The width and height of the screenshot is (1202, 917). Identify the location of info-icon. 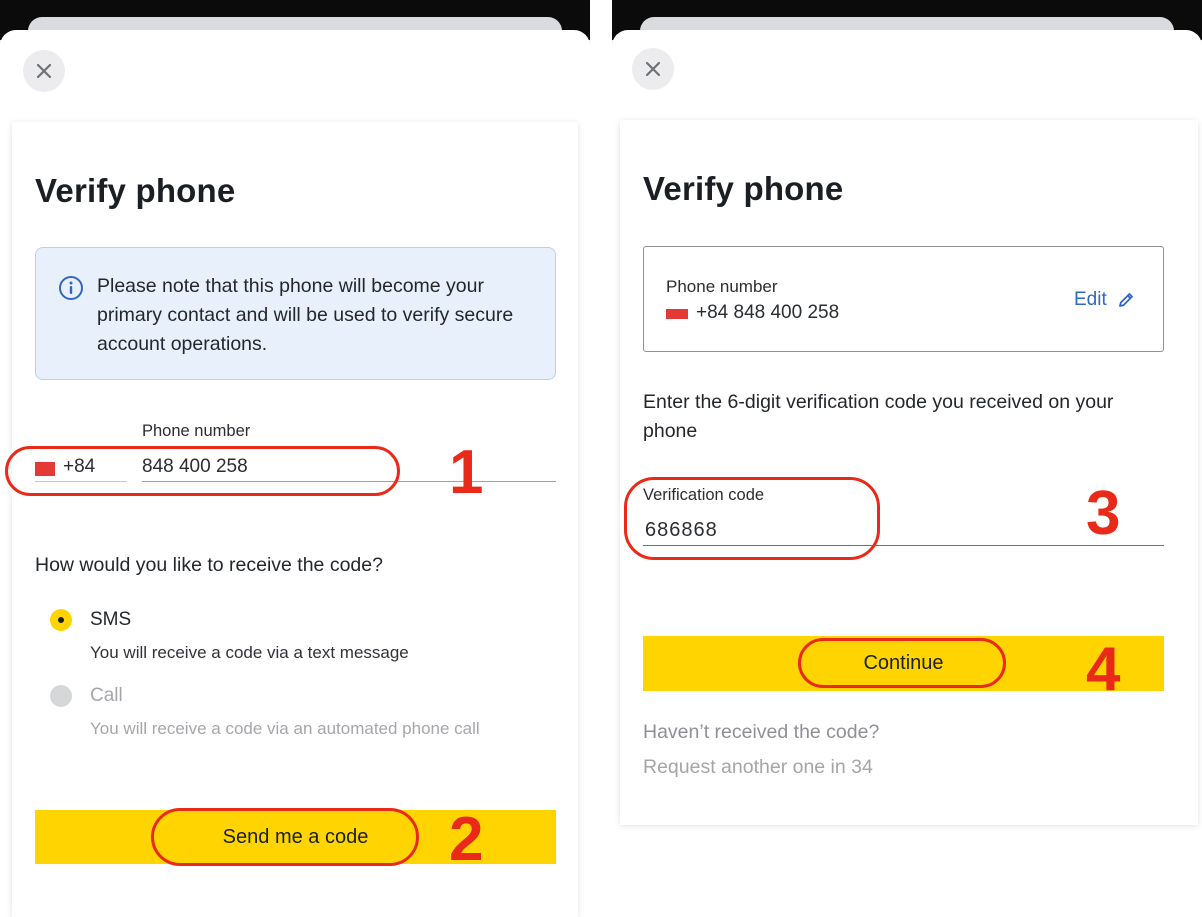
(71, 288).